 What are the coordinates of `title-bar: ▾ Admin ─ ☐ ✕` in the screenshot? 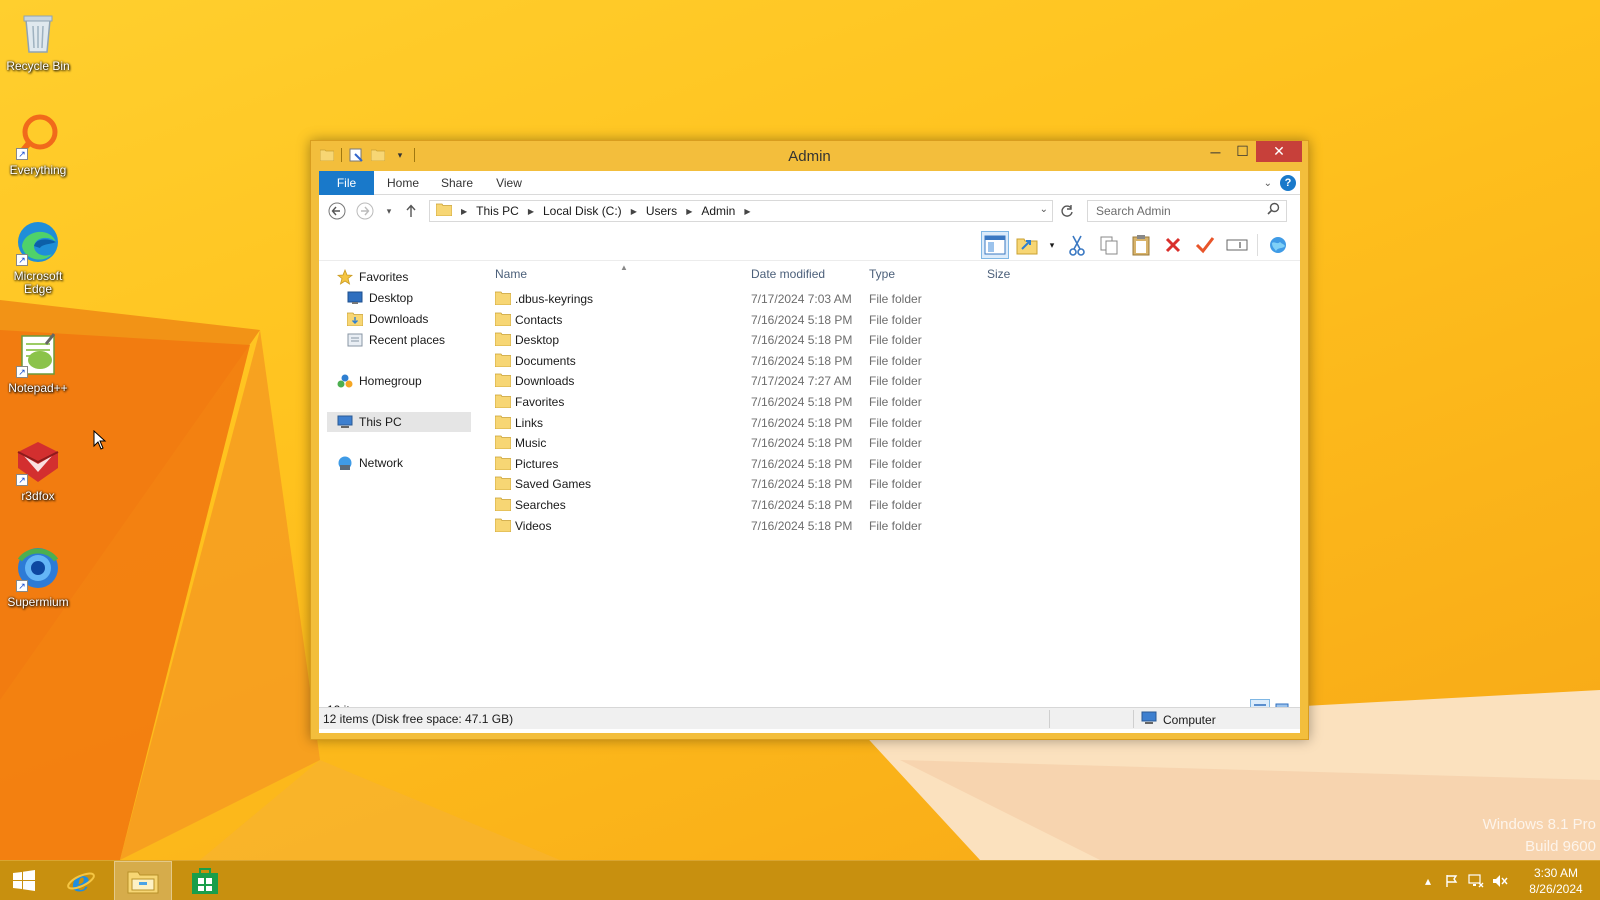 It's located at (809, 156).